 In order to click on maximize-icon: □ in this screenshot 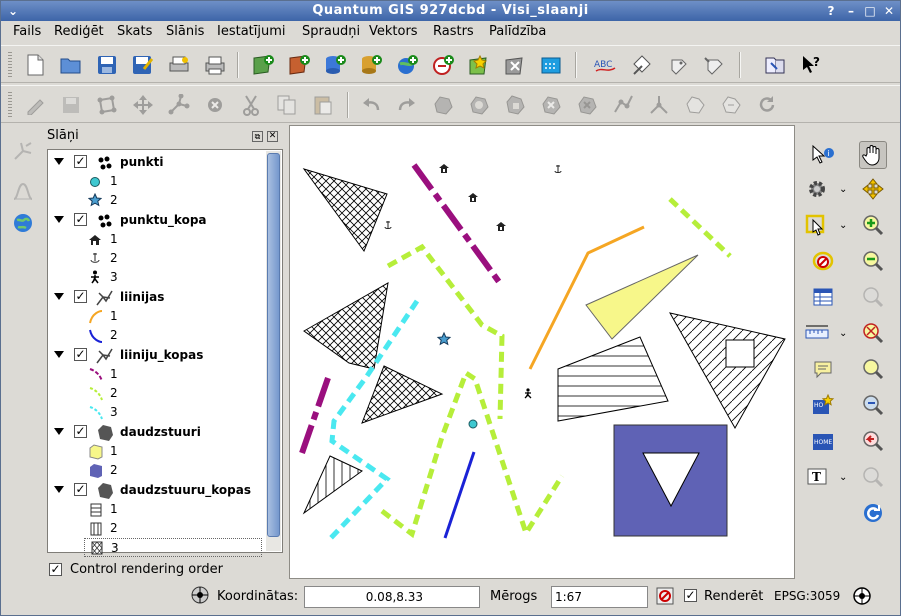, I will do `click(870, 11)`.